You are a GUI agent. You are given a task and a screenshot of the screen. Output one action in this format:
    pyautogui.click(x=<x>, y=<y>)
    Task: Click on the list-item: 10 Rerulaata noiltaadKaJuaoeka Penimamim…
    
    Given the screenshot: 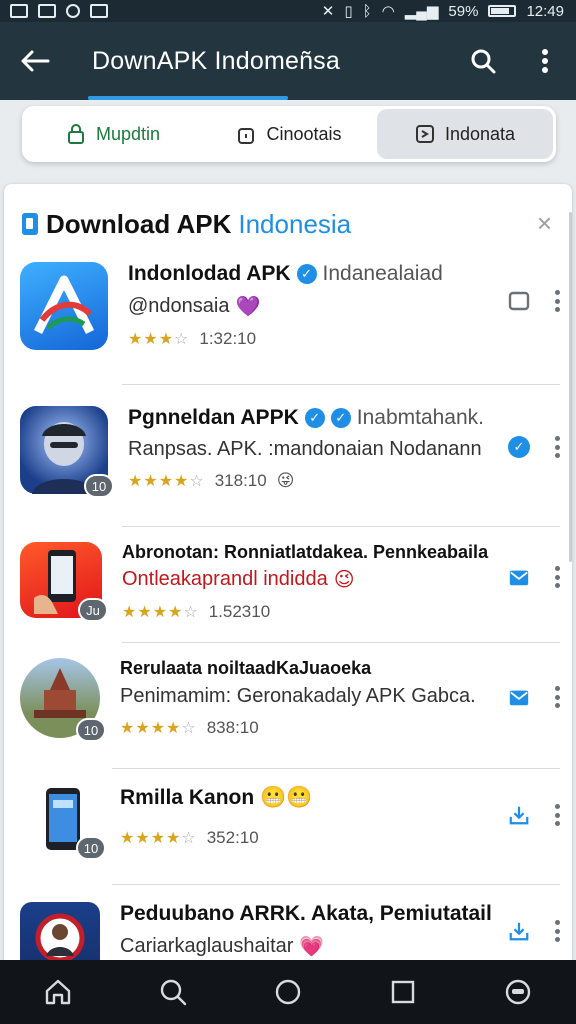 What is the action you would take?
    pyautogui.click(x=290, y=700)
    